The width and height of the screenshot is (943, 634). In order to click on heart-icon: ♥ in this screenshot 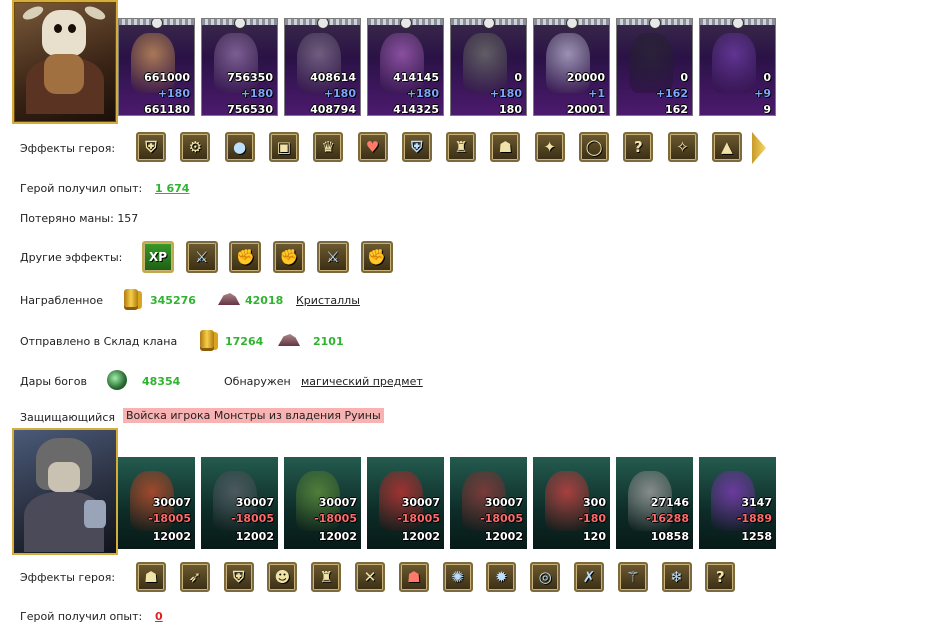, I will do `click(372, 147)`.